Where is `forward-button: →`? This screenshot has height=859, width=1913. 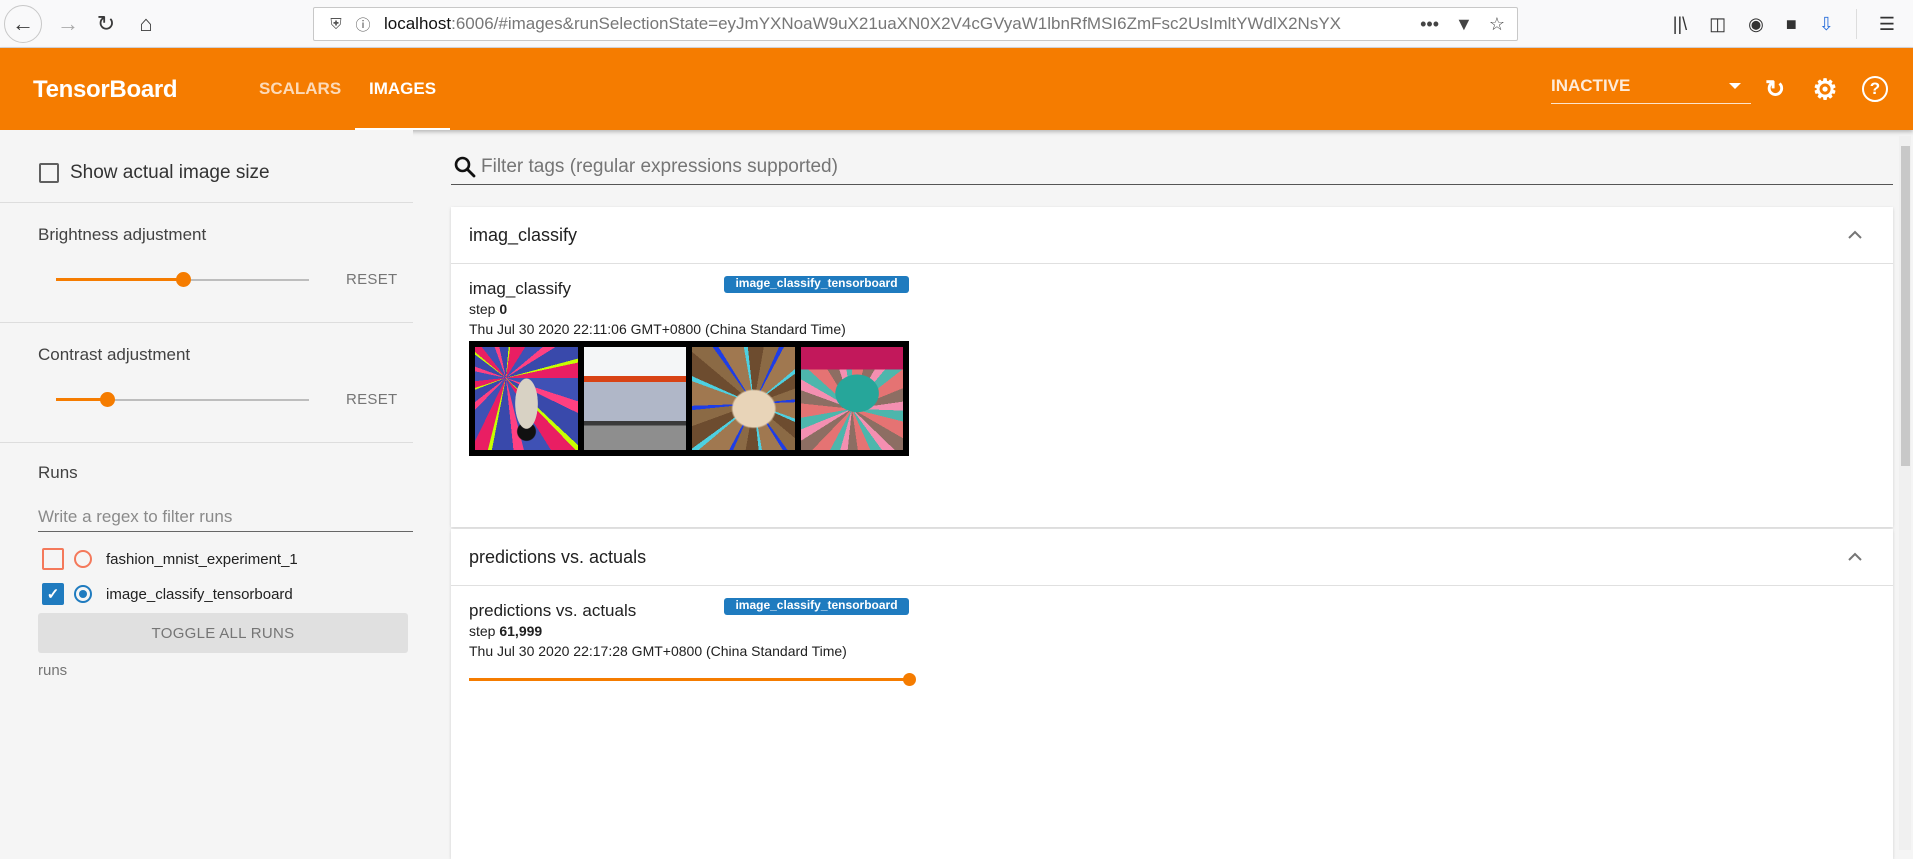 forward-button: → is located at coordinates (68, 24).